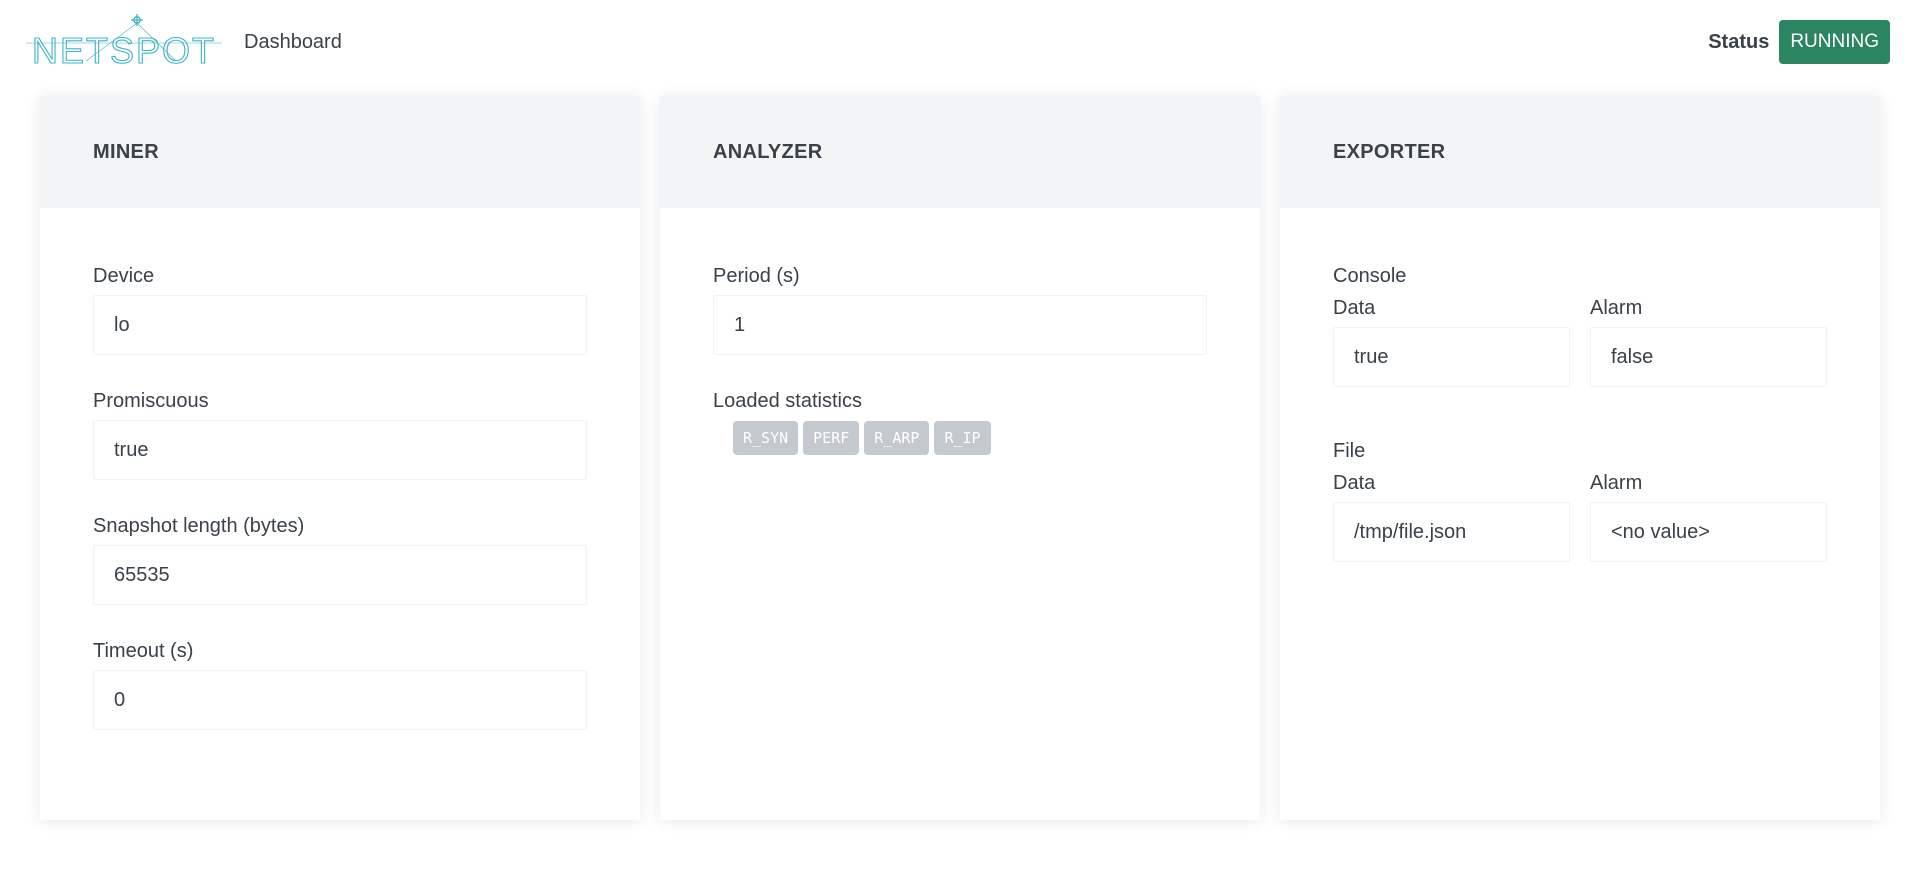  I want to click on timeout-field, so click(340, 700).